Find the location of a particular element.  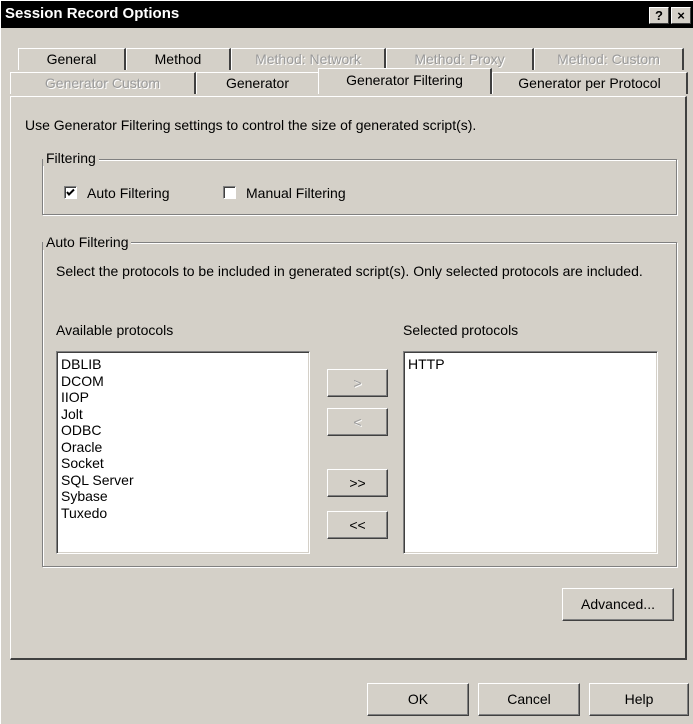

tab-method-label: Method is located at coordinates (178, 59).